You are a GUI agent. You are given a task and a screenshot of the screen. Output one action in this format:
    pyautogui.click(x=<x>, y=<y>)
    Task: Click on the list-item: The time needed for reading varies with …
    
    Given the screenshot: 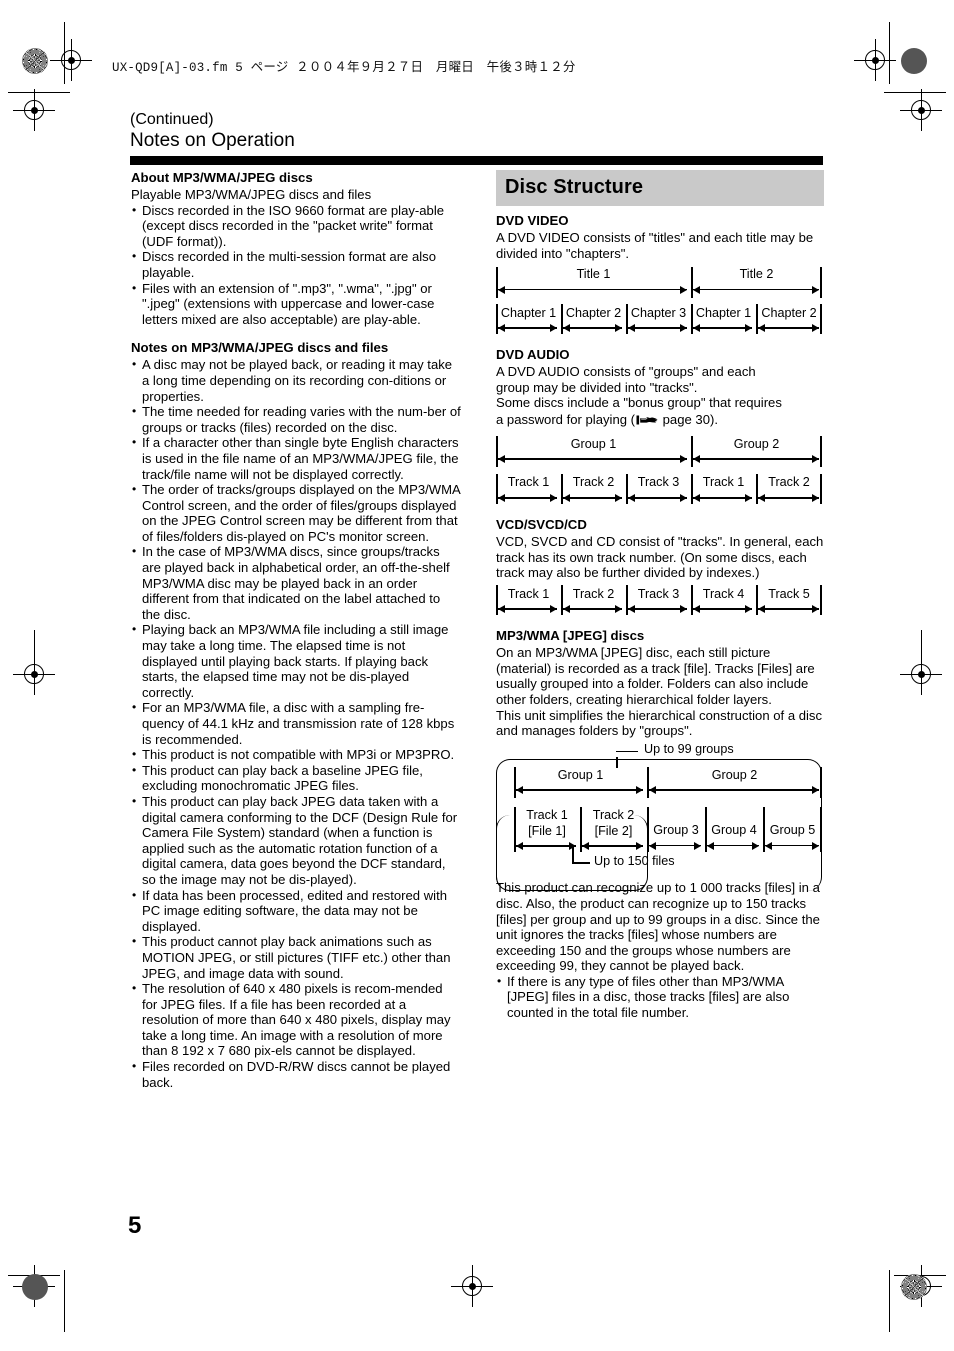 What is the action you would take?
    pyautogui.click(x=296, y=419)
    